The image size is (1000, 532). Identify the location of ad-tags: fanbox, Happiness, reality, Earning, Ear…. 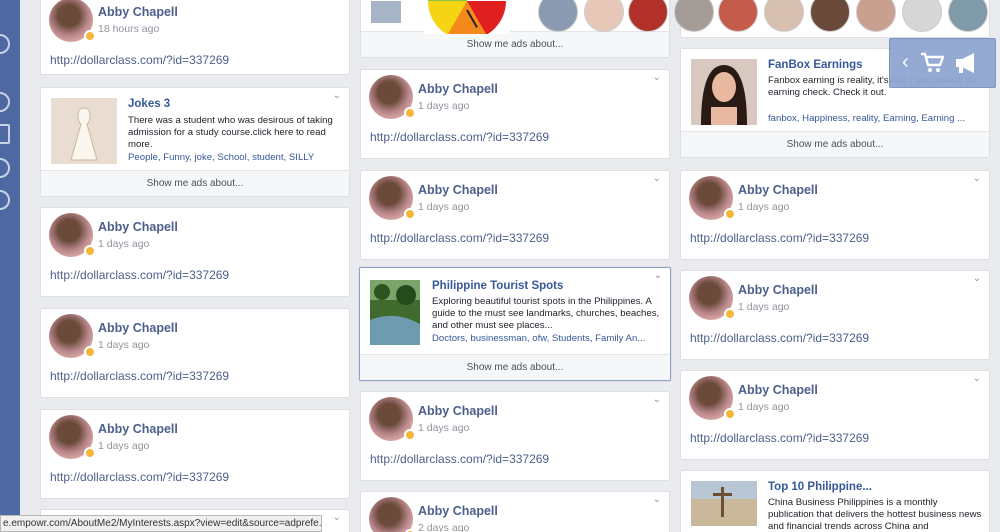
(875, 118).